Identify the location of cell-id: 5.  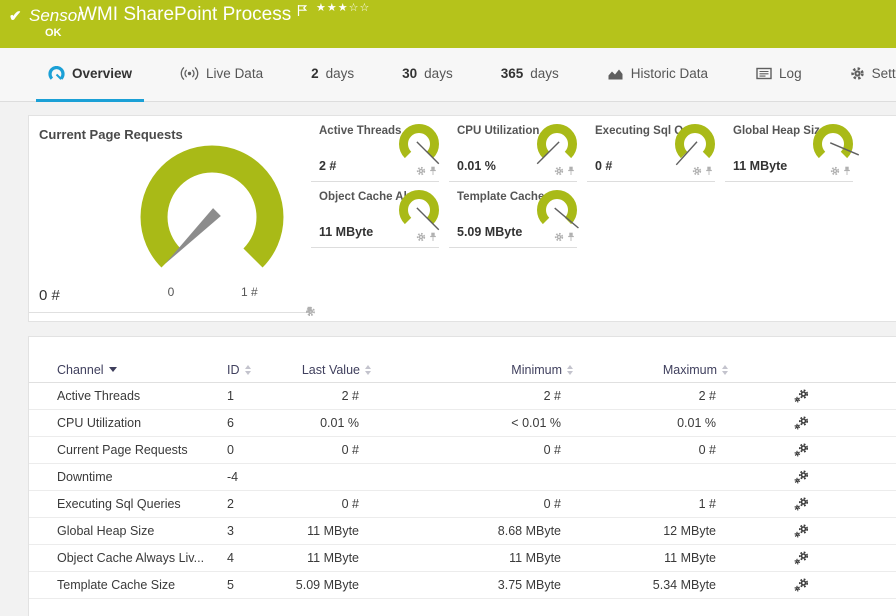
(230, 585).